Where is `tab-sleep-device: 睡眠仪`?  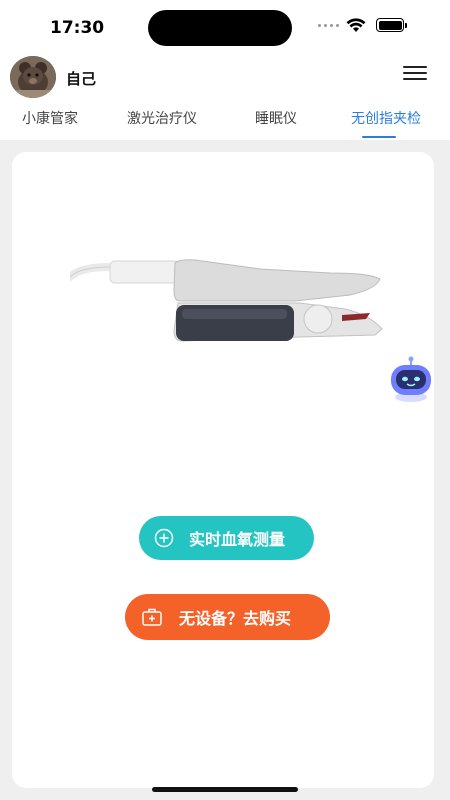
tab-sleep-device: 睡眠仪 is located at coordinates (276, 118).